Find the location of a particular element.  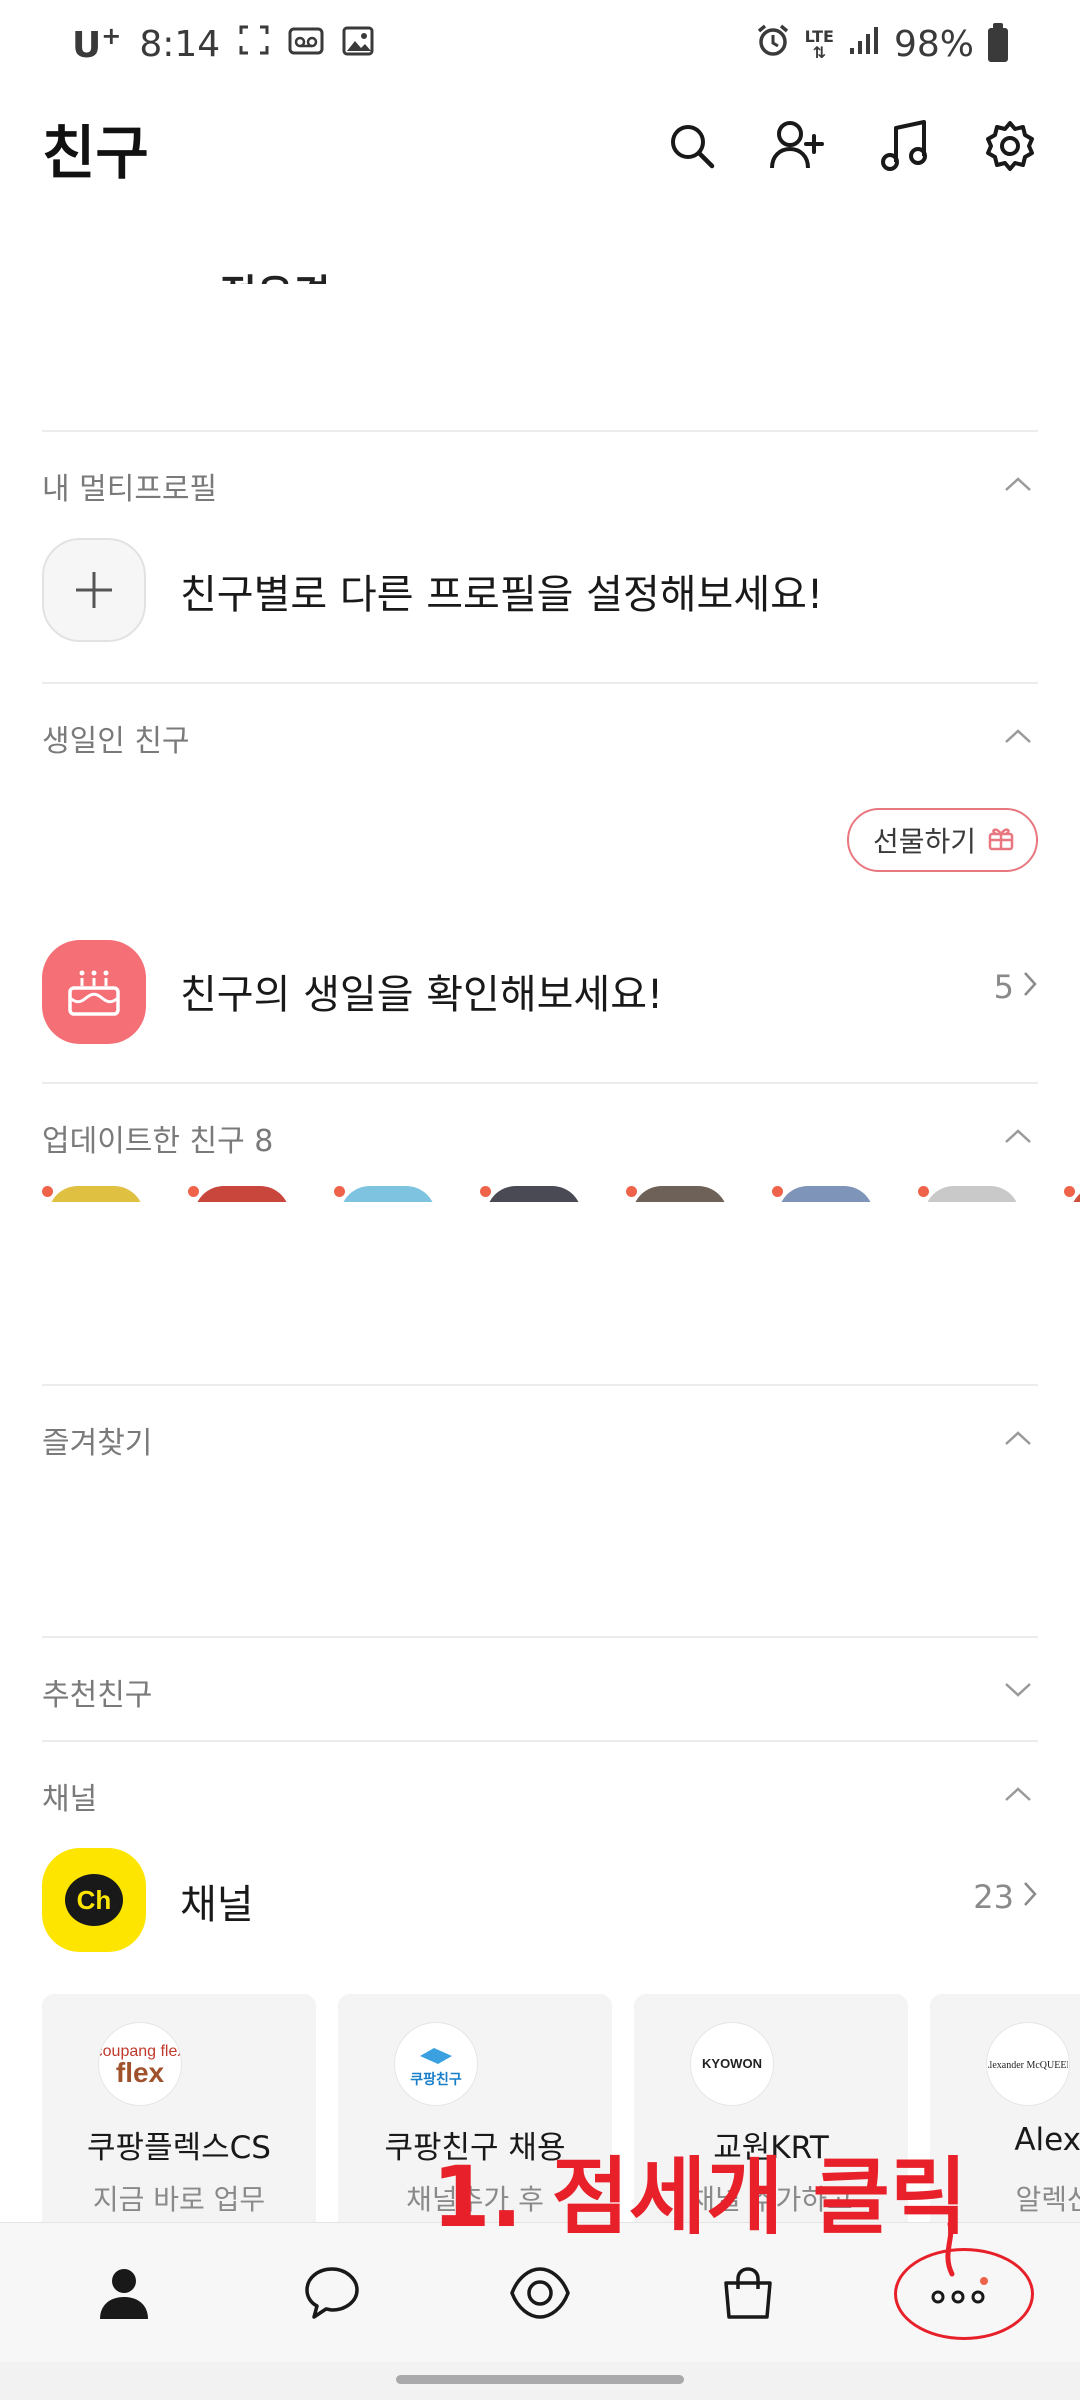

svg-text: flex is located at coordinates (140, 2072).